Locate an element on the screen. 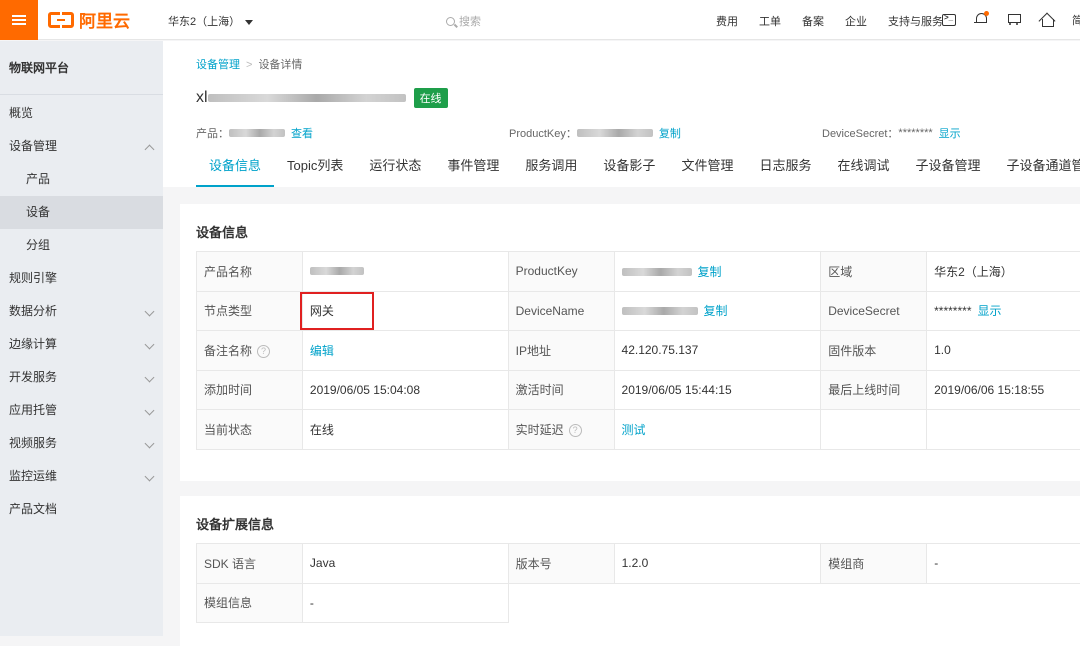 This screenshot has width=1080, height=646. product-label: 产品： is located at coordinates (212, 133).